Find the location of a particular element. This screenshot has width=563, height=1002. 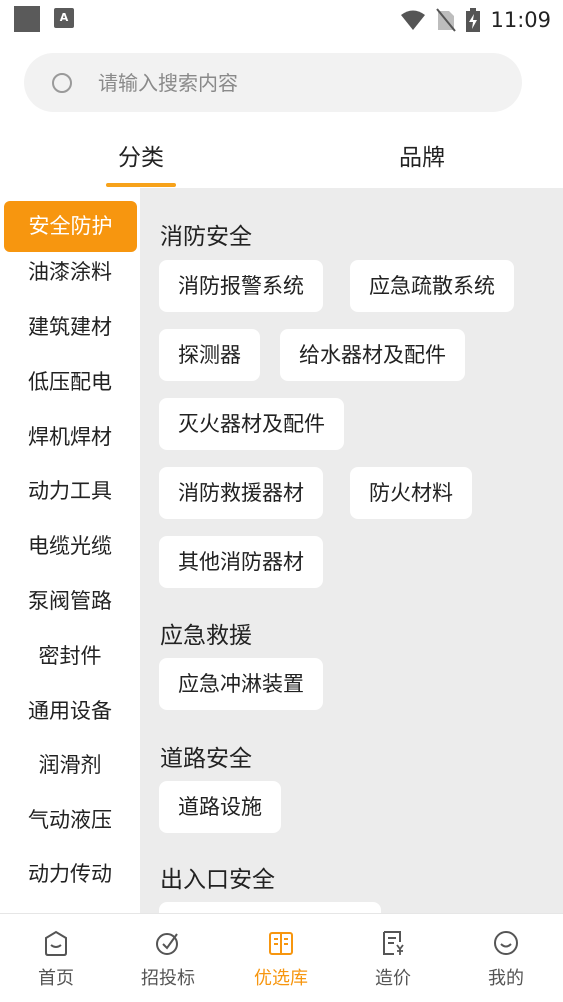

sidebar-item-seals: 密封件 is located at coordinates (70, 656).